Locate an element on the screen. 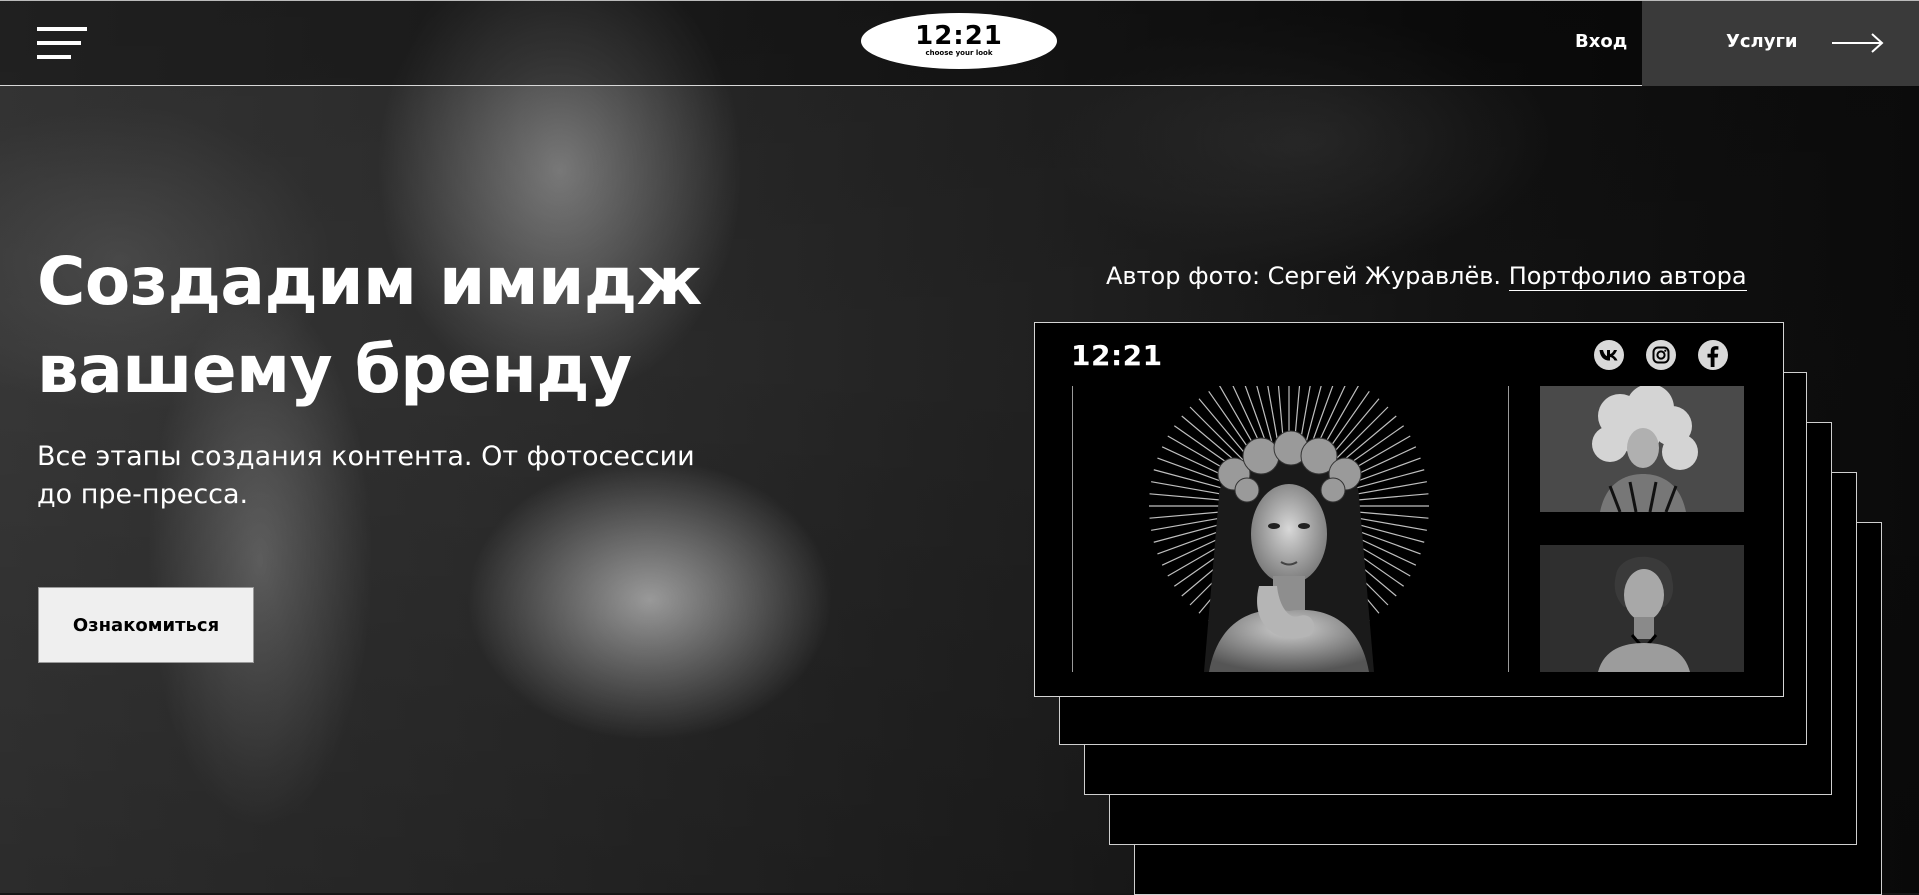 Image resolution: width=1919 pixels, height=895 pixels. services-button: Услуги is located at coordinates (1780, 43).